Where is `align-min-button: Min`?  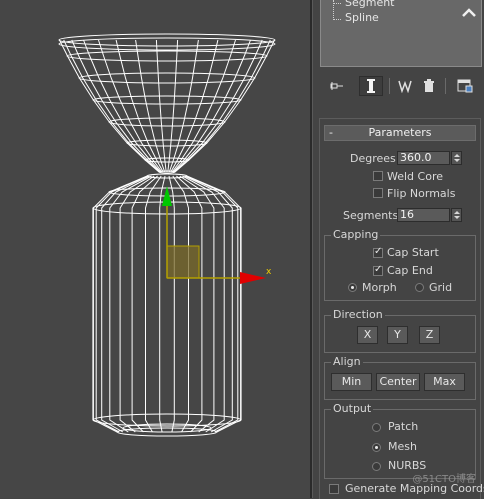
align-min-button: Min is located at coordinates (351, 382).